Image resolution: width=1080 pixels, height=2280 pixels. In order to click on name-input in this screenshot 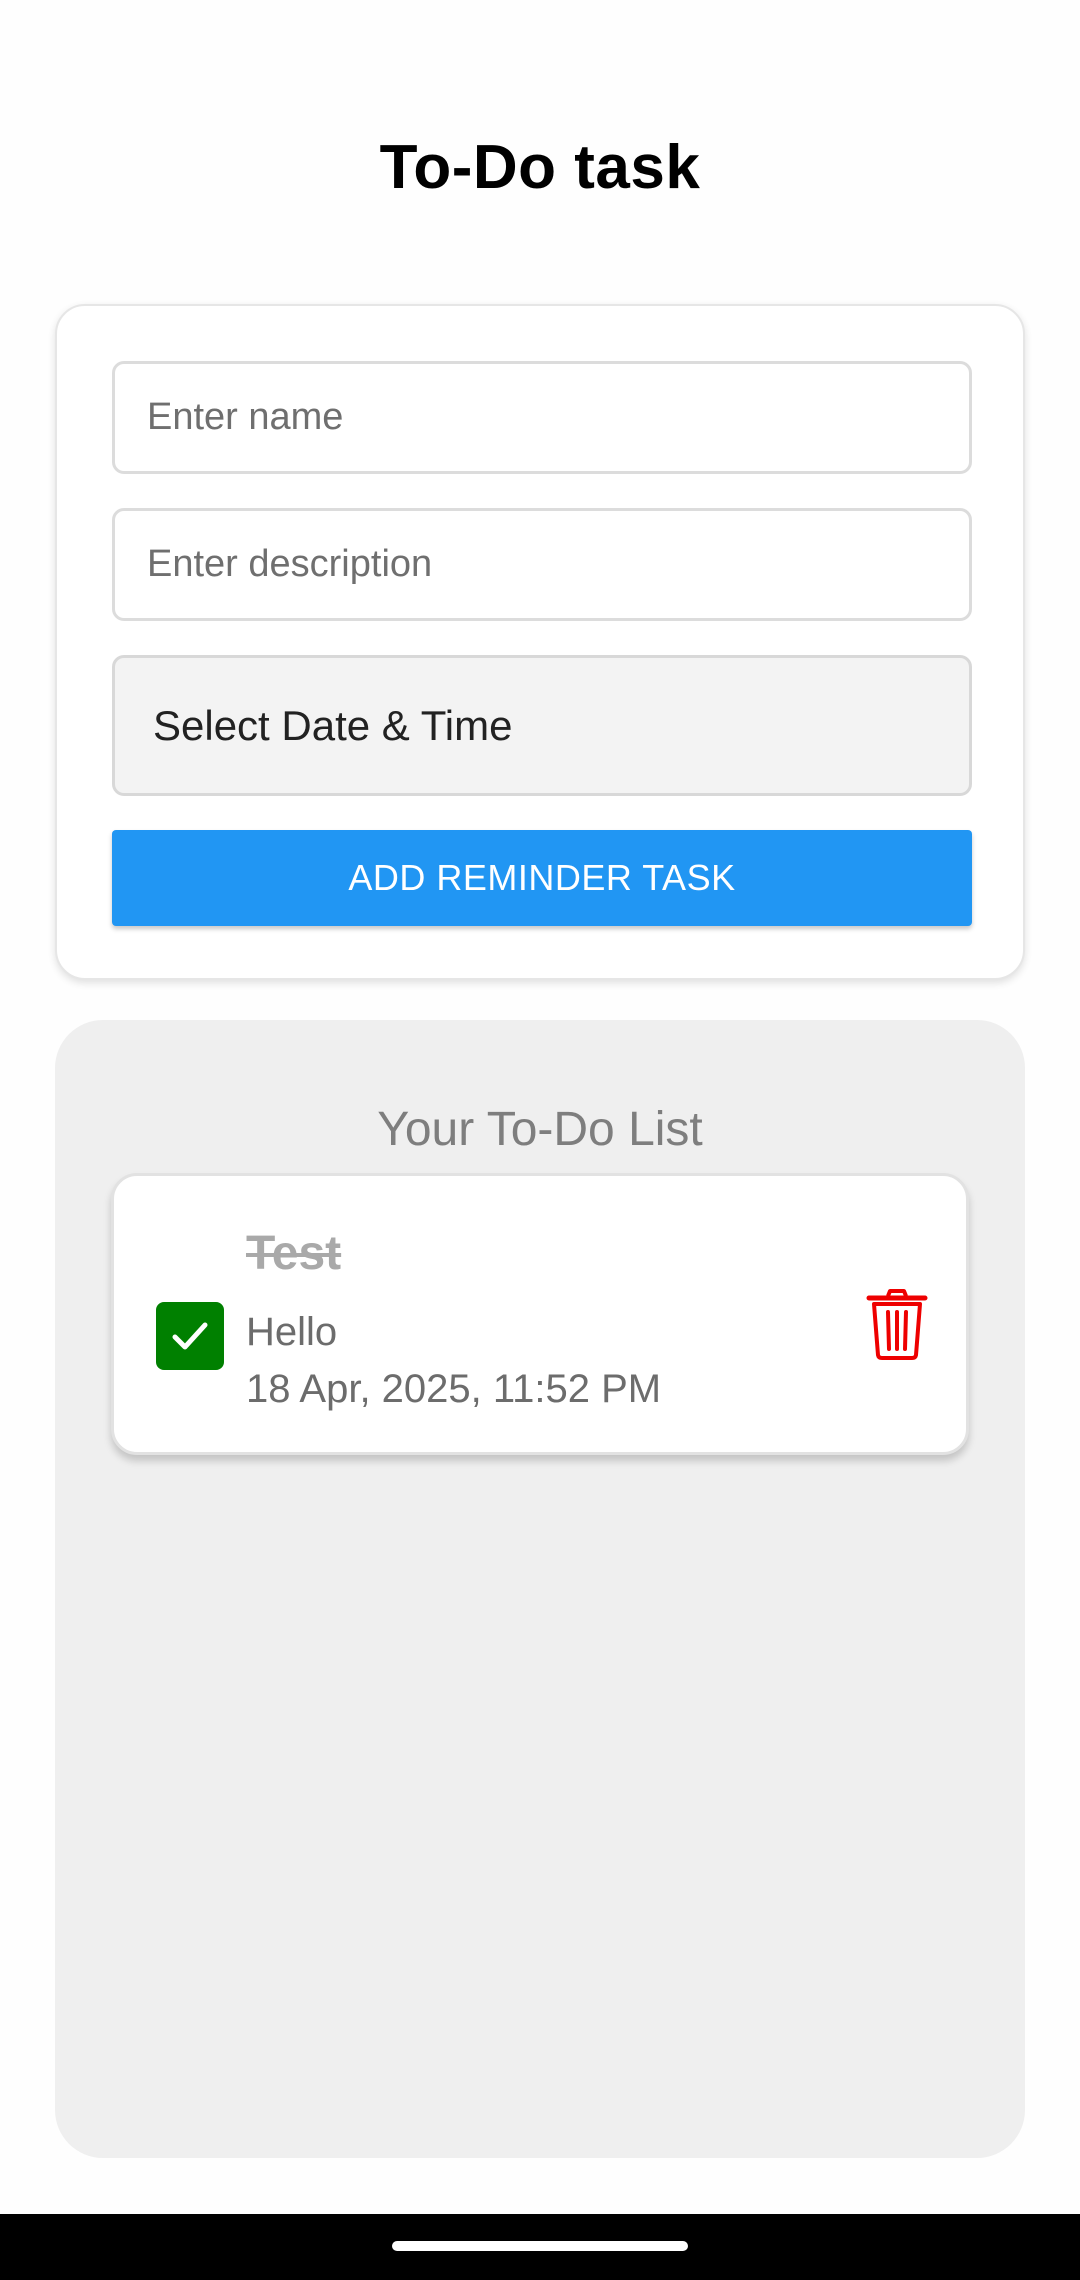, I will do `click(542, 417)`.